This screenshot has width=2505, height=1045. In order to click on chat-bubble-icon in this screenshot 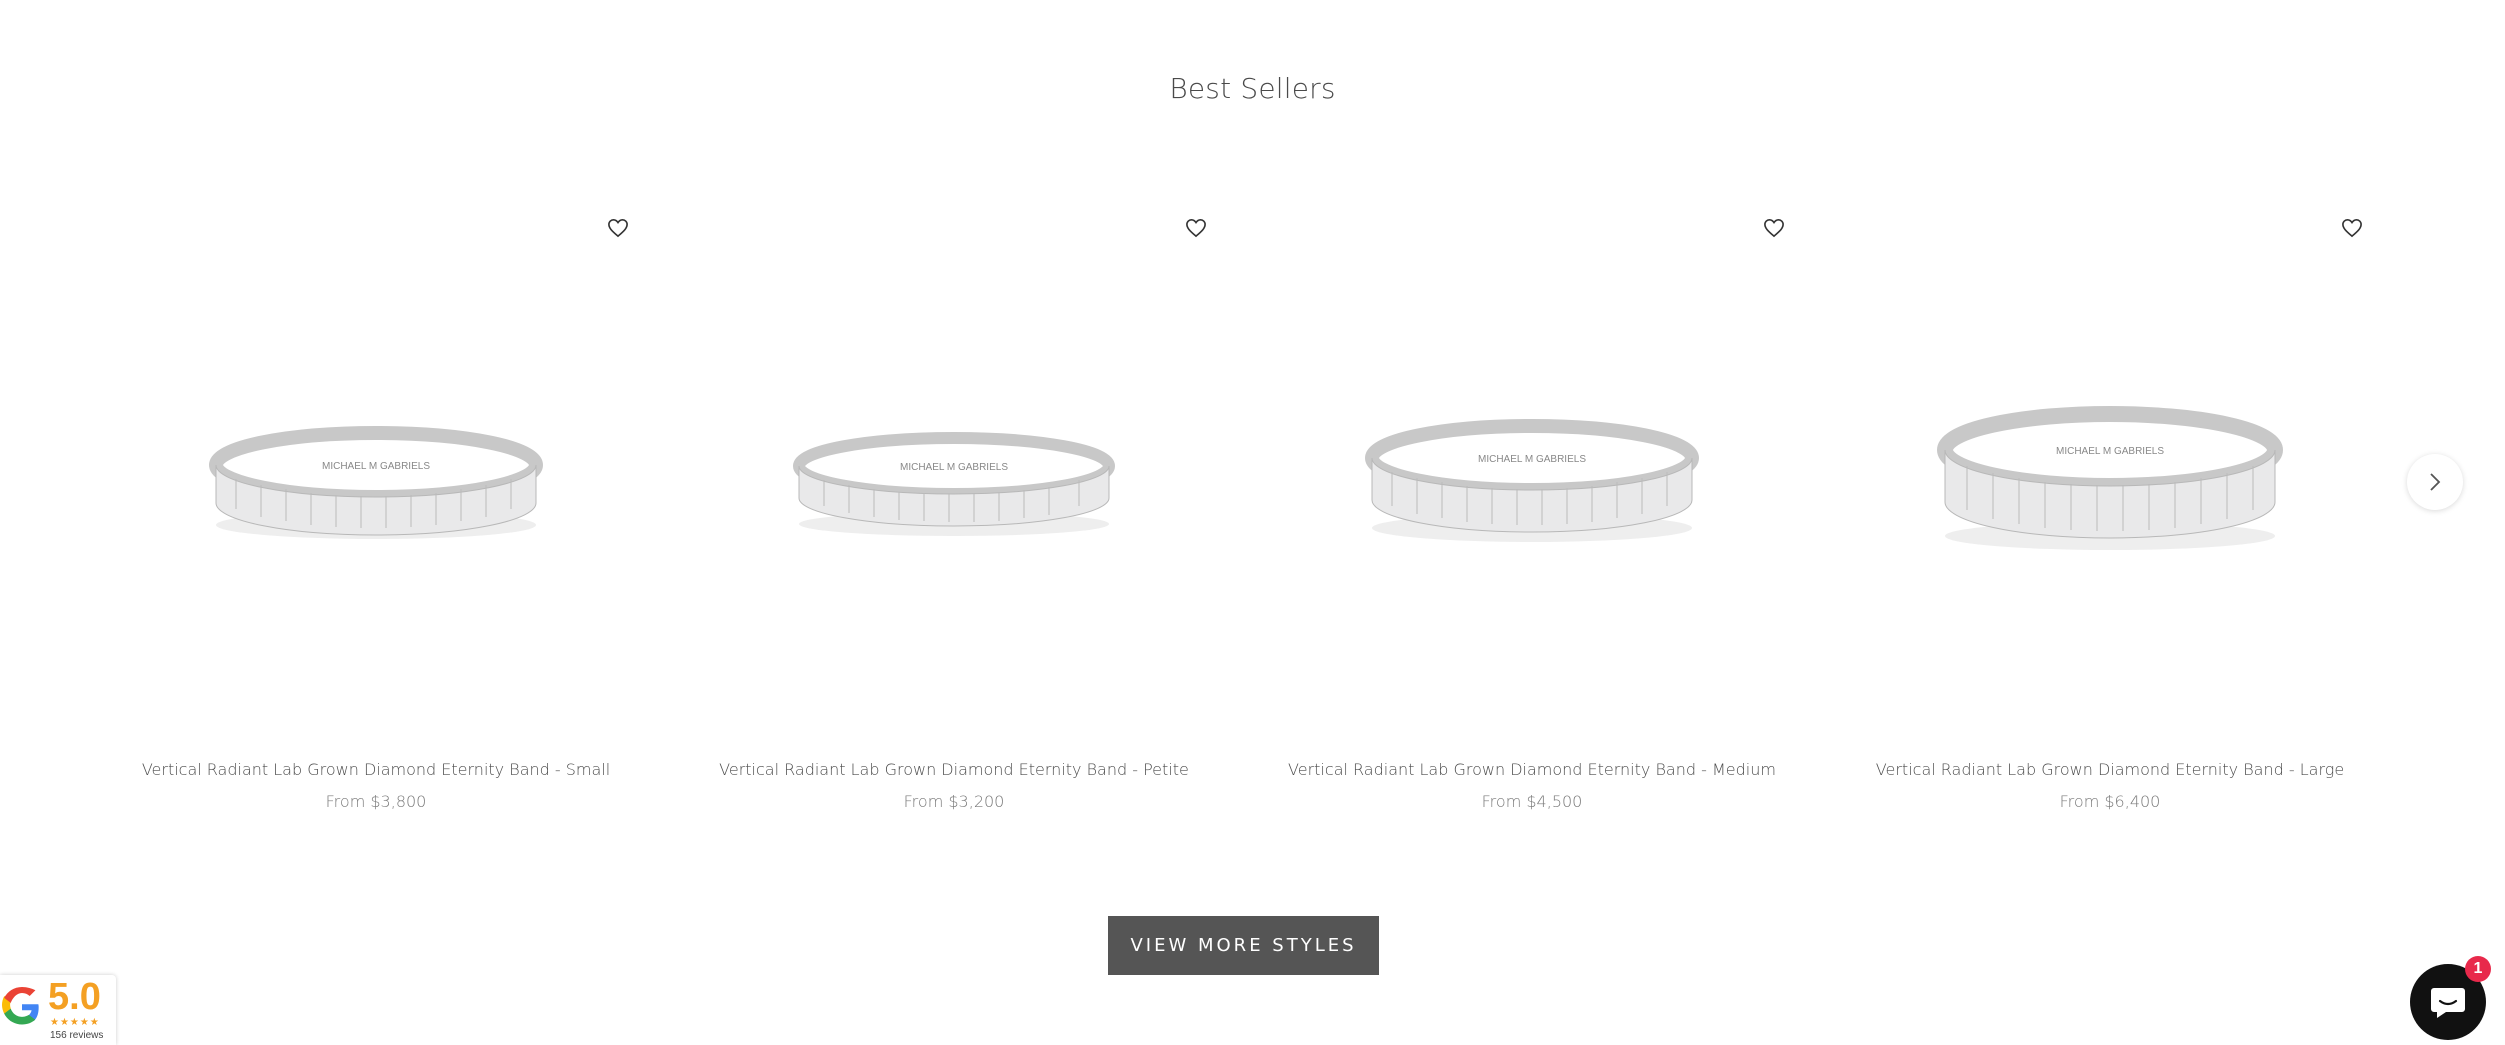, I will do `click(2448, 1003)`.